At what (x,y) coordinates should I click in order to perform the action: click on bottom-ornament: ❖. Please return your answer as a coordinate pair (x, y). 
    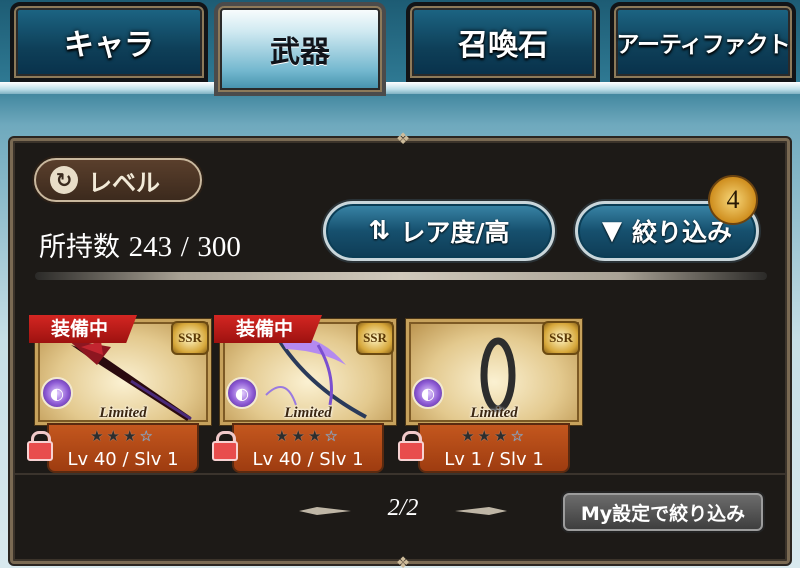
    Looking at the image, I should click on (403, 560).